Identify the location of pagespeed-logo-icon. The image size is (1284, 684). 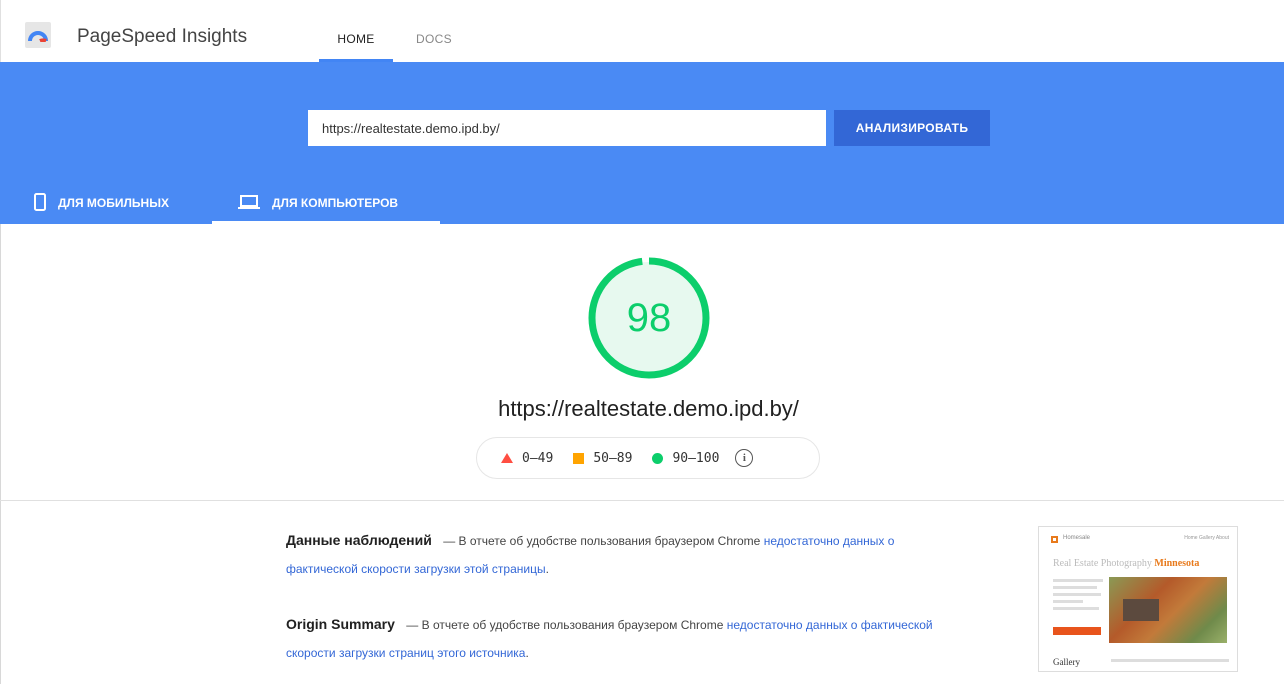
(38, 35).